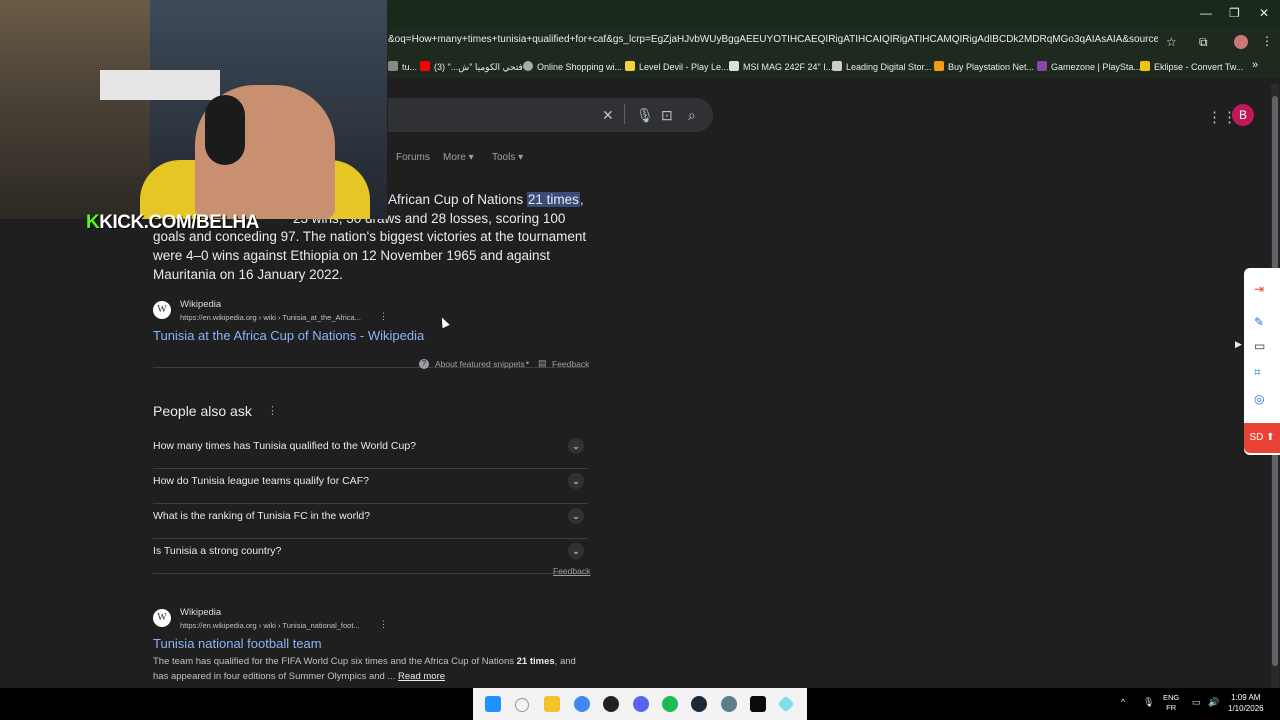 The height and width of the screenshot is (720, 1280). What do you see at coordinates (1259, 346) in the screenshot?
I see `screen-icon: ▭` at bounding box center [1259, 346].